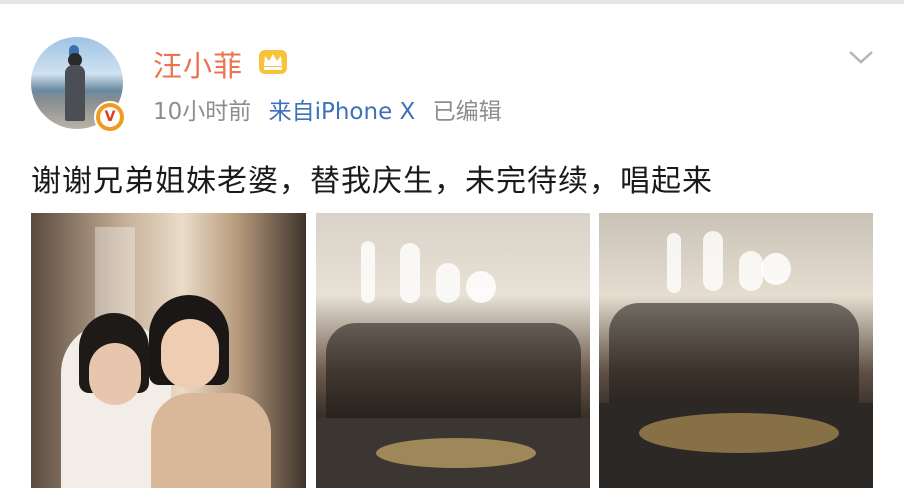 The width and height of the screenshot is (904, 500). I want to click on username: 汪小菲, so click(198, 64).